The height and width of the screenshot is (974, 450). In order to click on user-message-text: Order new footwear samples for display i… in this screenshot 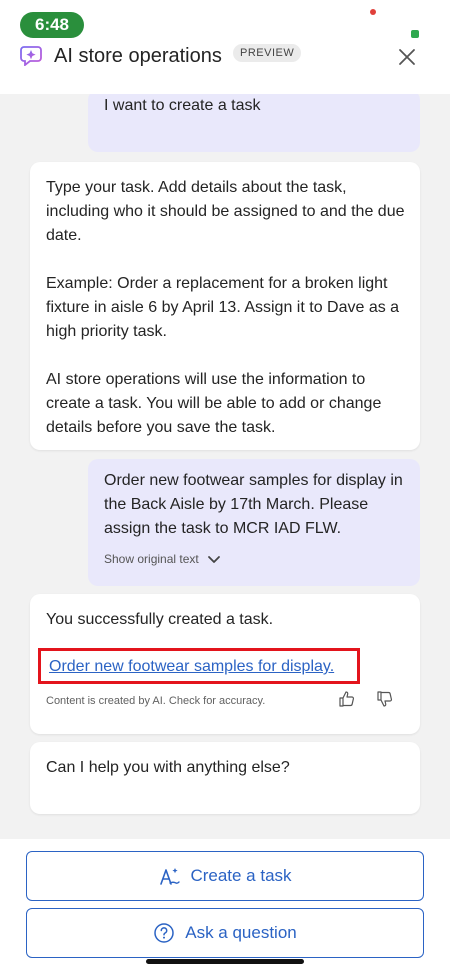, I will do `click(253, 504)`.